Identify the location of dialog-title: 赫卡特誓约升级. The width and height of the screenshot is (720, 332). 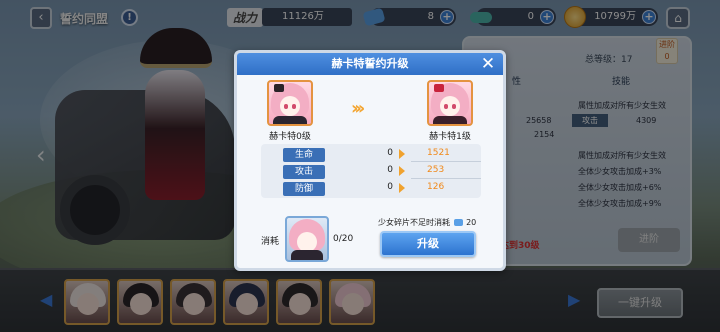
(370, 63).